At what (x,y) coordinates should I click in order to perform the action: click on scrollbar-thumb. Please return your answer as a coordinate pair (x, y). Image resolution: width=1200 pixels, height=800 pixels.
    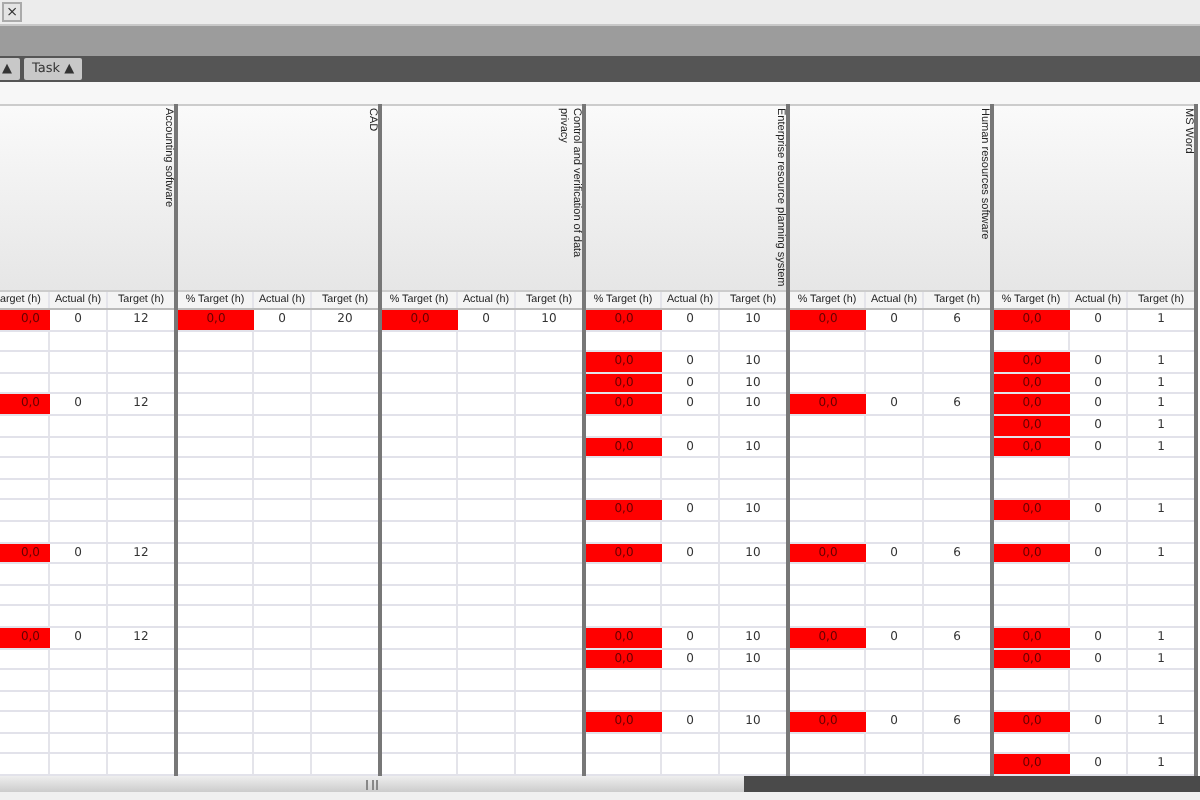
    Looking at the image, I should click on (372, 784).